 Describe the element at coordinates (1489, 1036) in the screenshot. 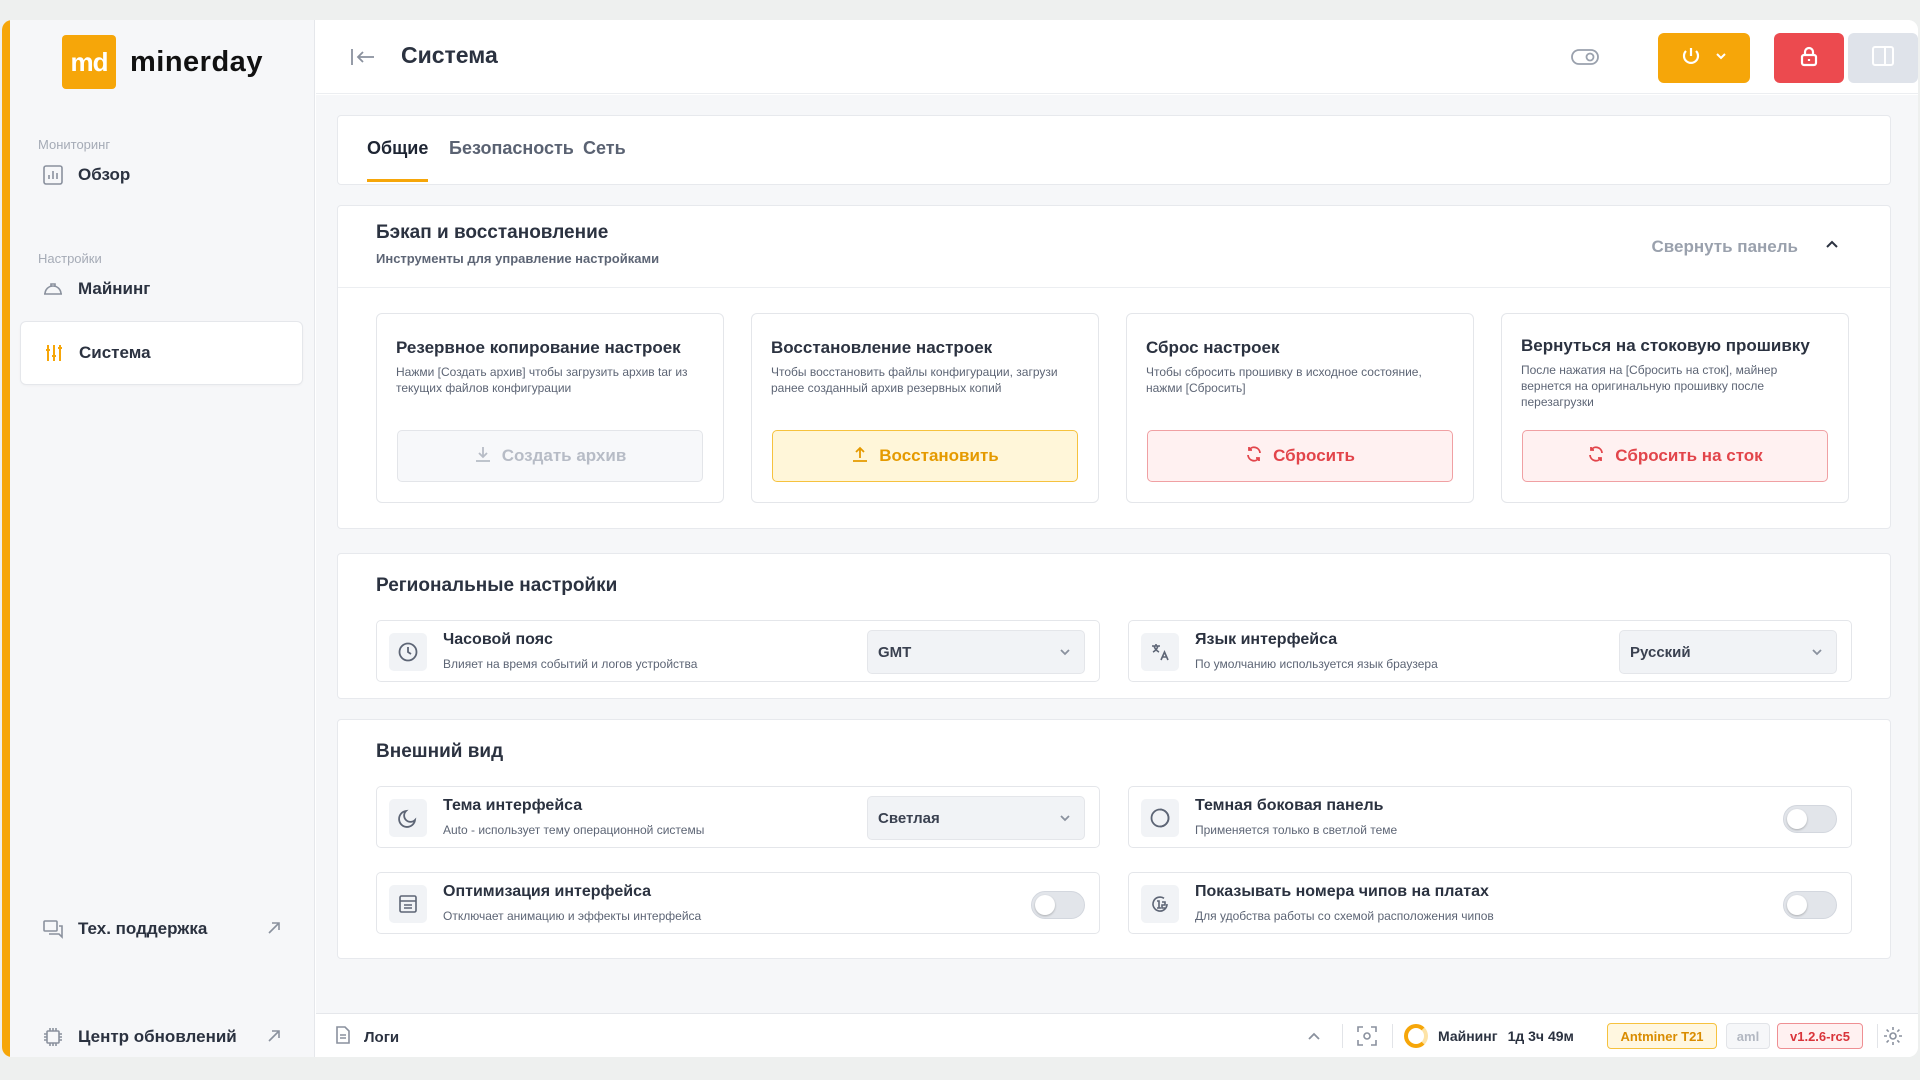

I see `mining-status: Майнинг 1д 3ч 49м` at that location.